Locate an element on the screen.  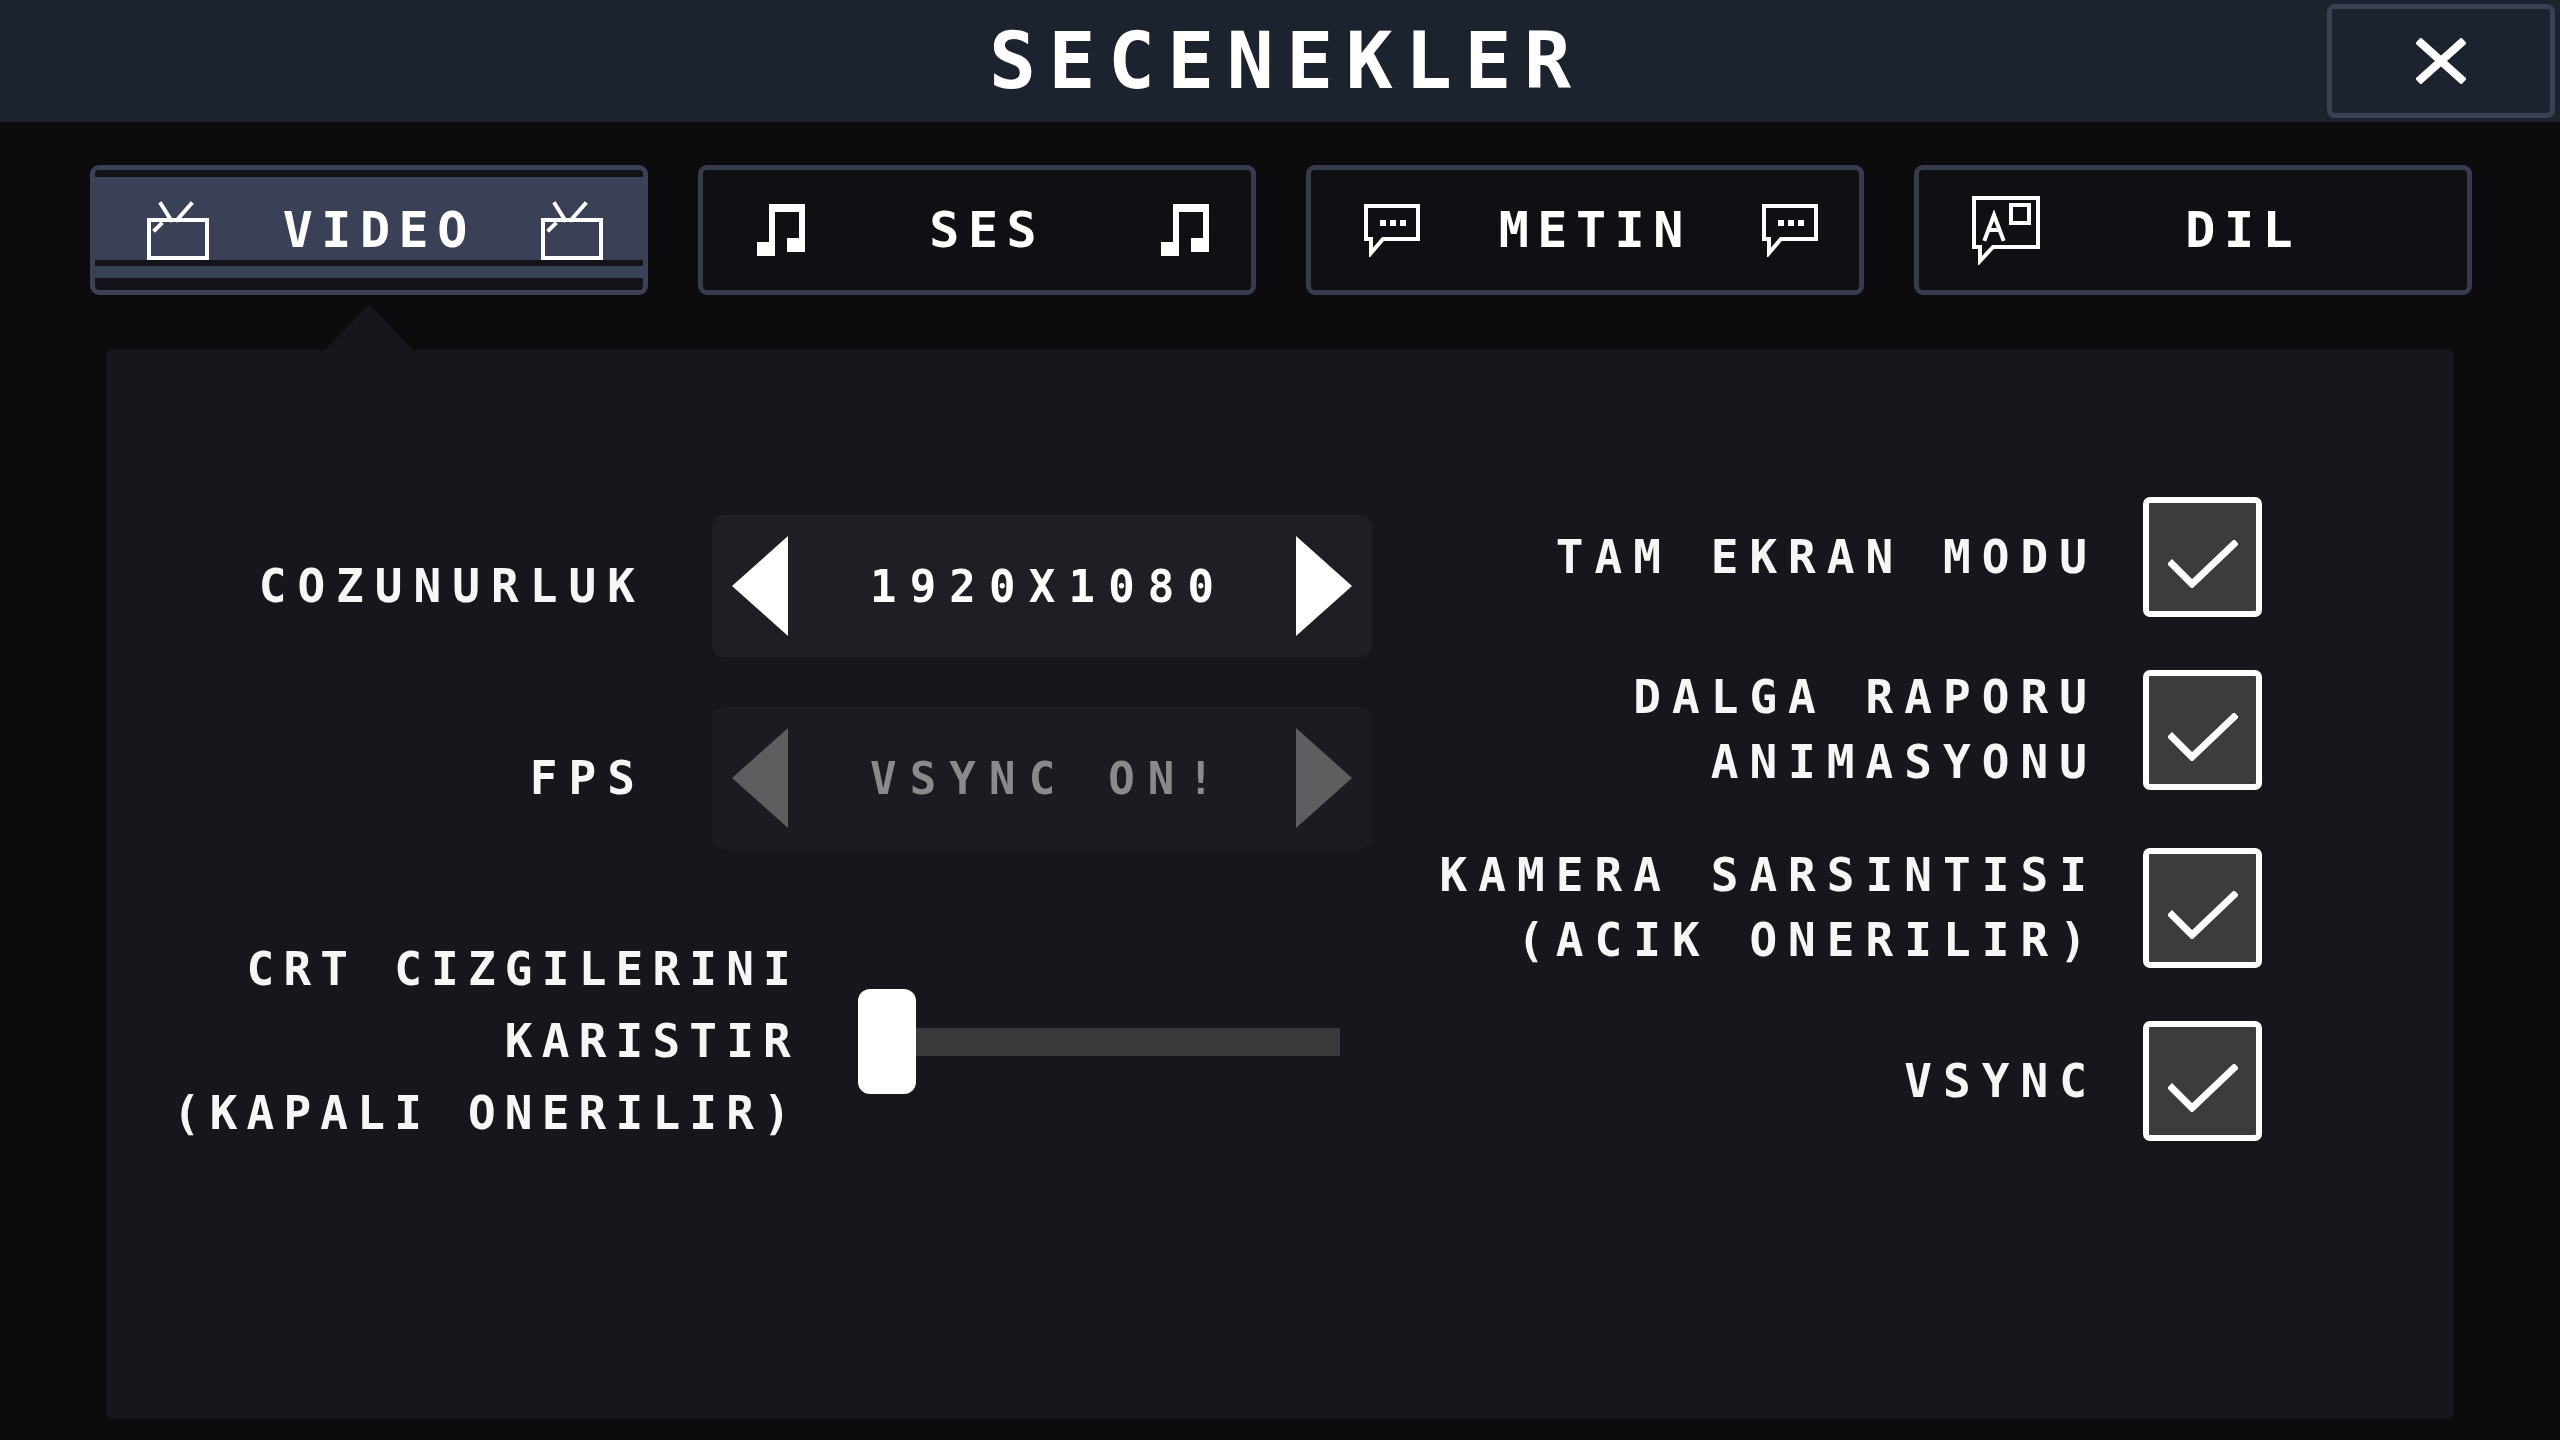
tab: VIDEO is located at coordinates (369, 230).